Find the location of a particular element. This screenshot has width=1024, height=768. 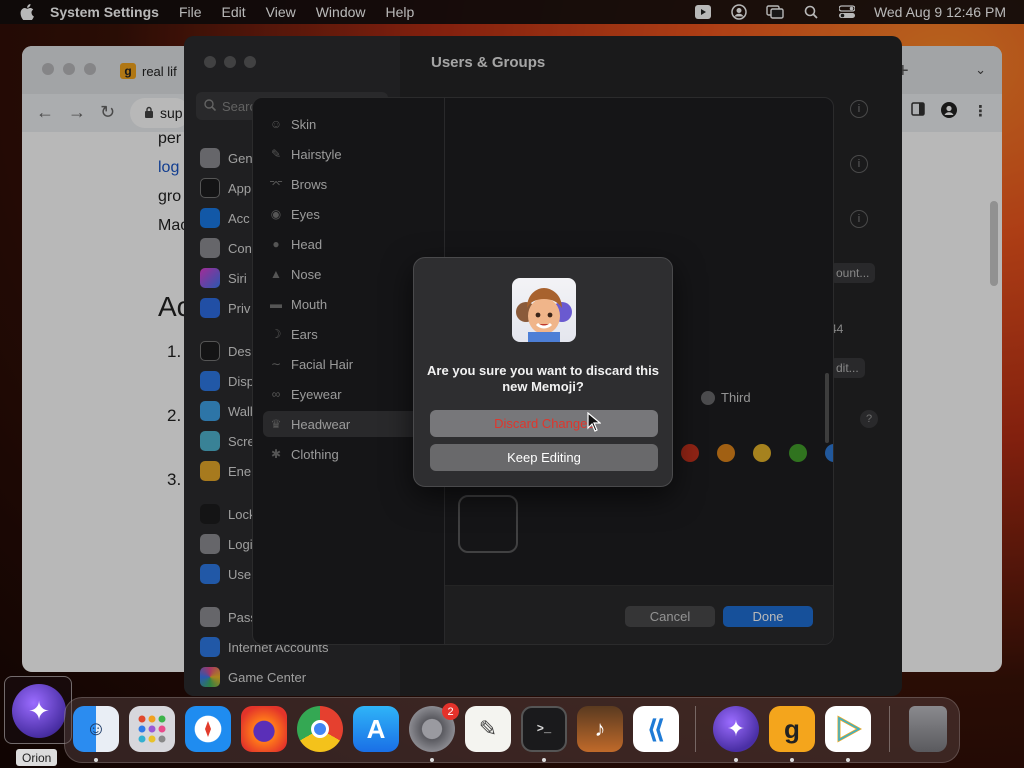

vscode-icon: ⟪ is located at coordinates (656, 729).